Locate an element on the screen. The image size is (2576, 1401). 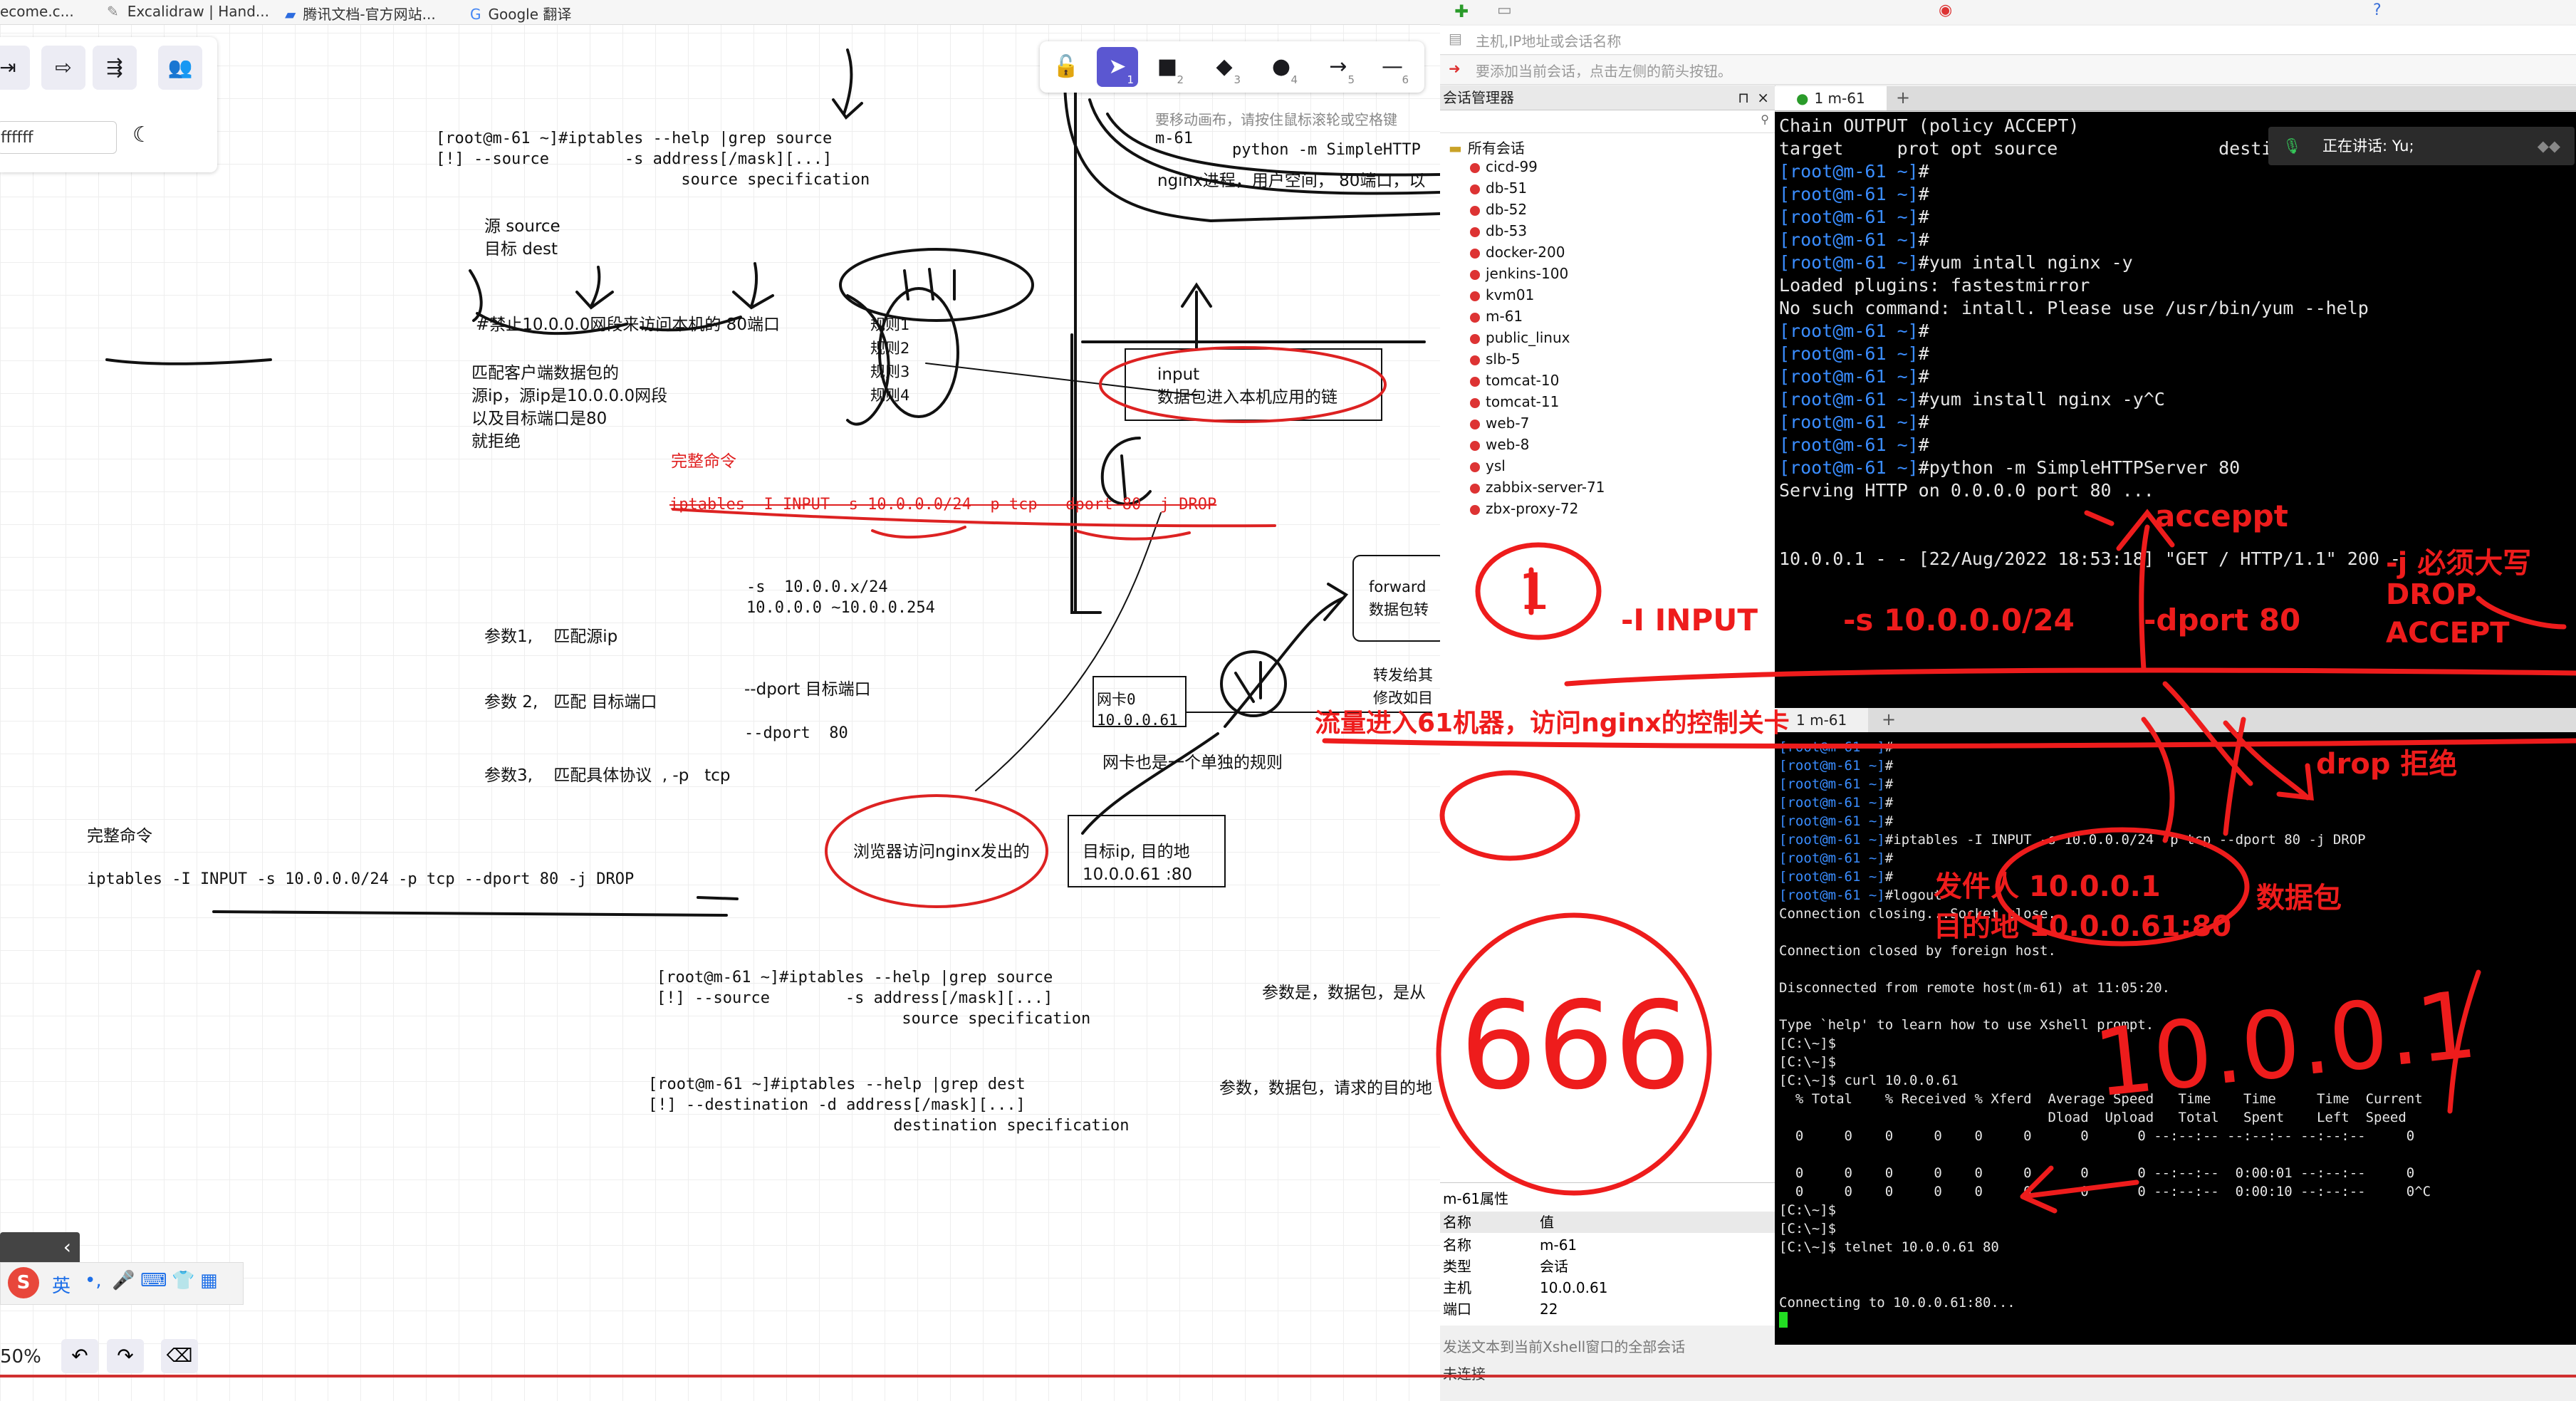
text-dport-target: --dport 目标端口 is located at coordinates (808, 689).